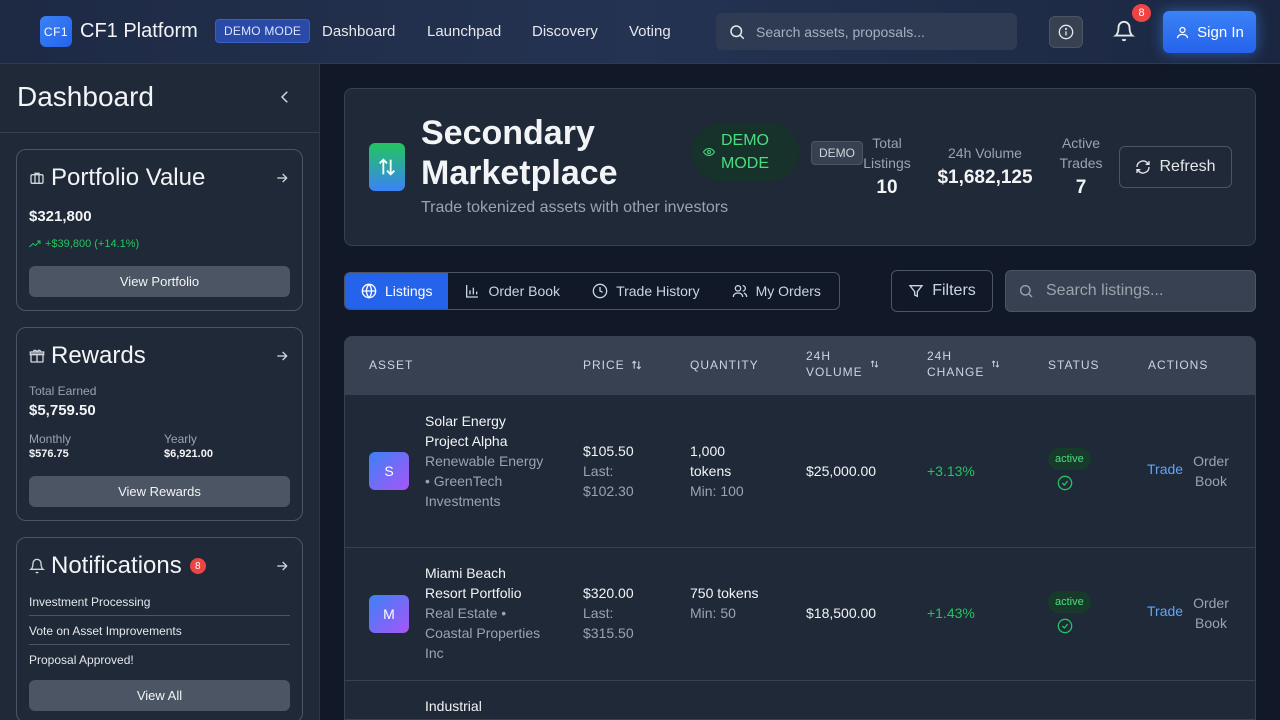 The image size is (1280, 720). I want to click on notification-item: Vote on Asset Improvements, so click(159, 634).